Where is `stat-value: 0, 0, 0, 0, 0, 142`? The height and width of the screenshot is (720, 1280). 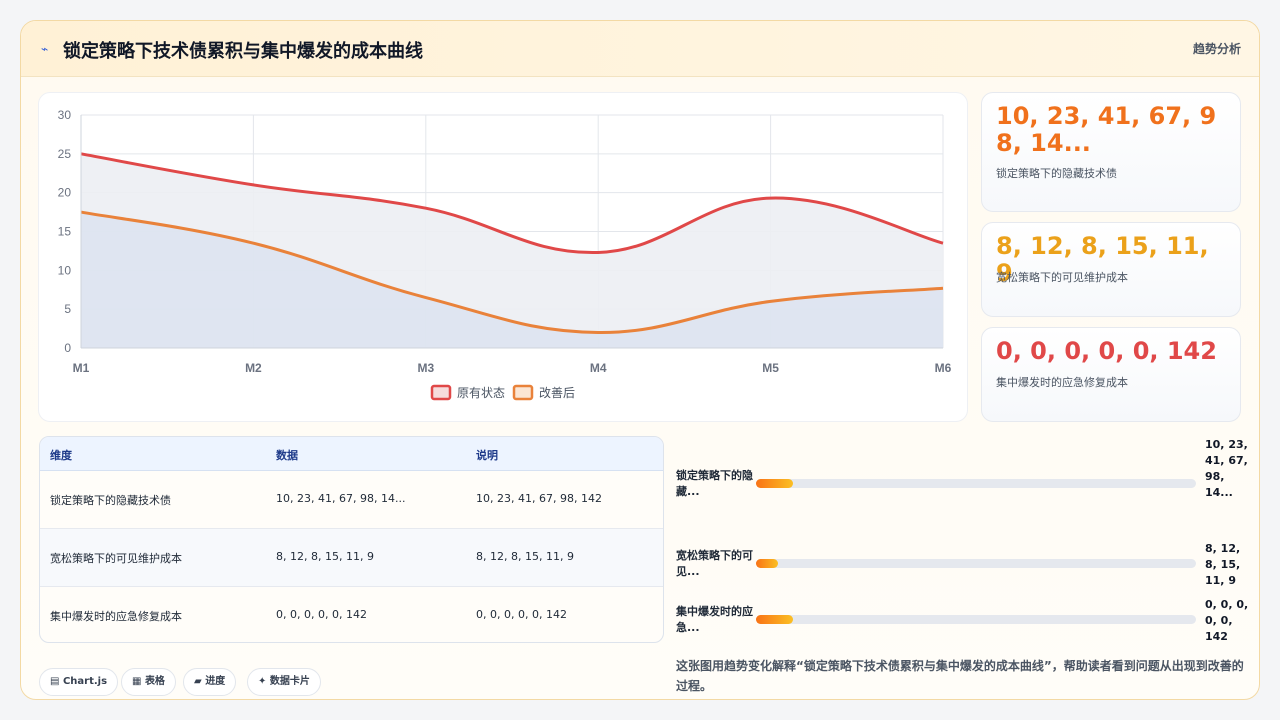
stat-value: 0, 0, 0, 0, 0, 142 is located at coordinates (1106, 351).